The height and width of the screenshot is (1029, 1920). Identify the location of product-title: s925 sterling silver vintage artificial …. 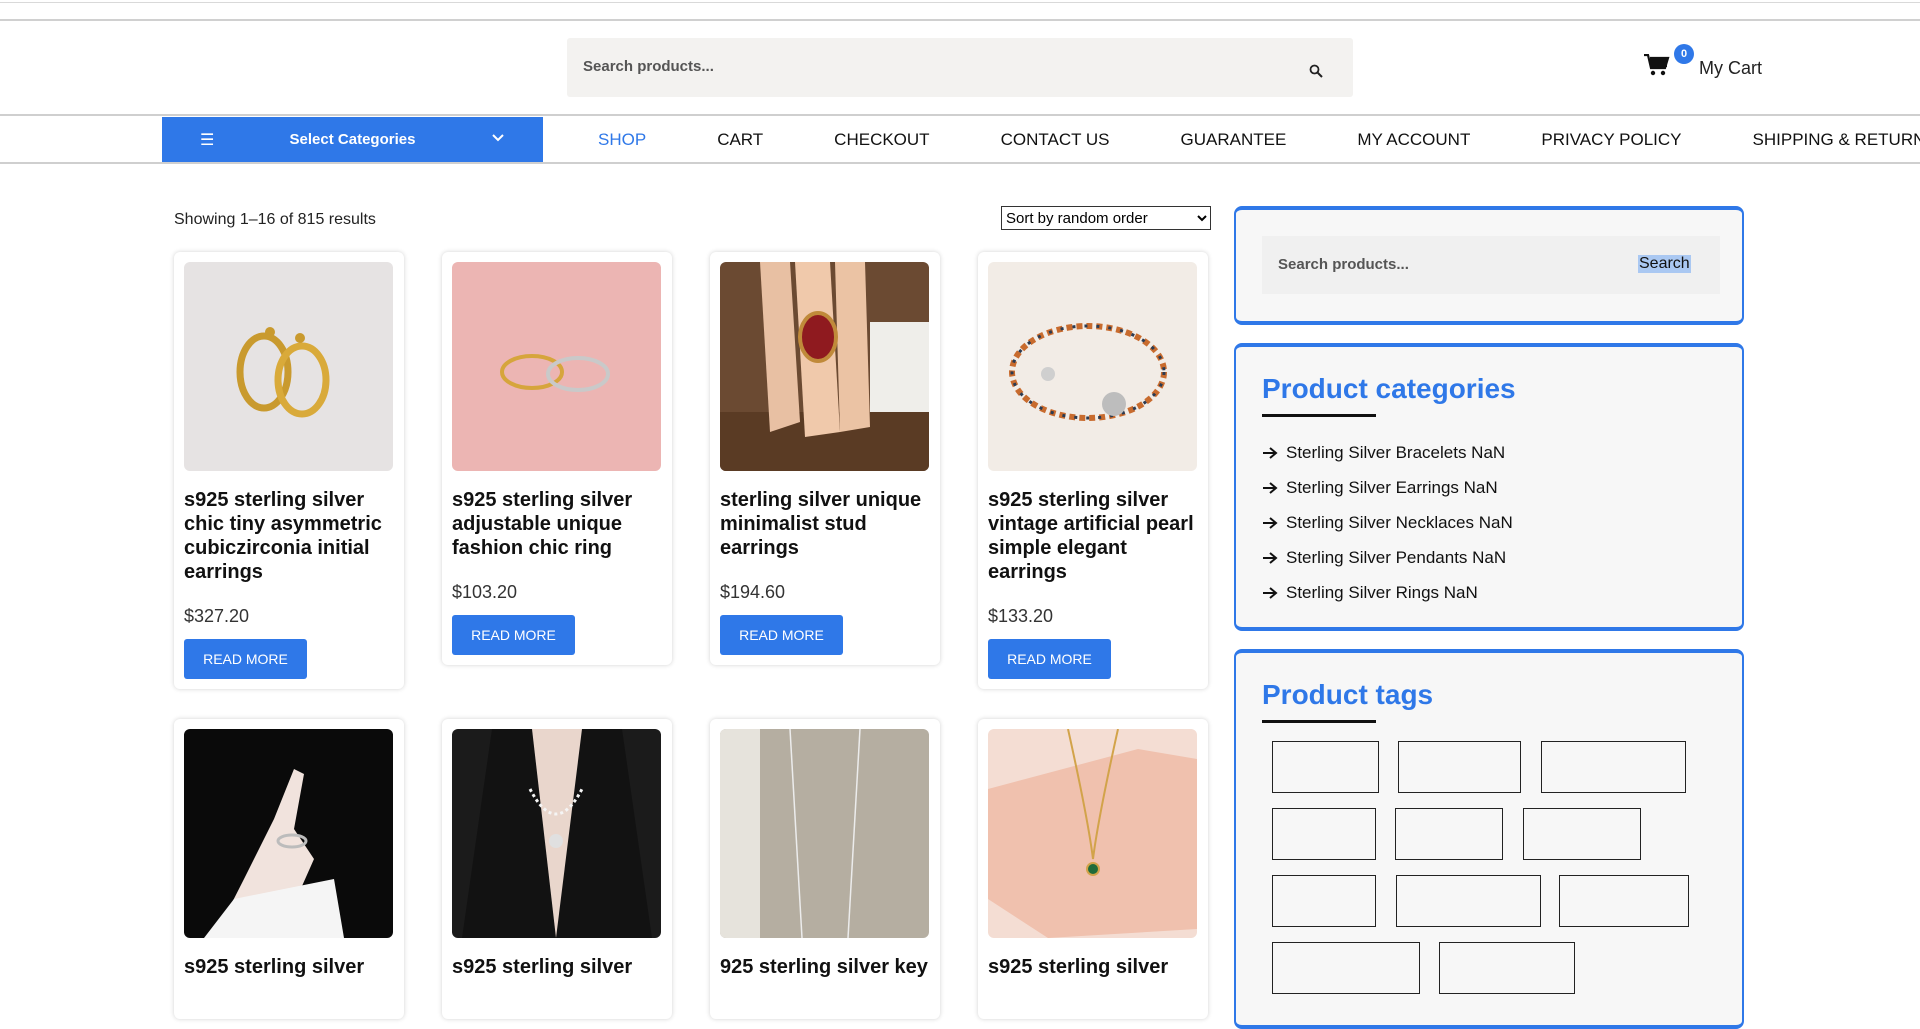
(1094, 536).